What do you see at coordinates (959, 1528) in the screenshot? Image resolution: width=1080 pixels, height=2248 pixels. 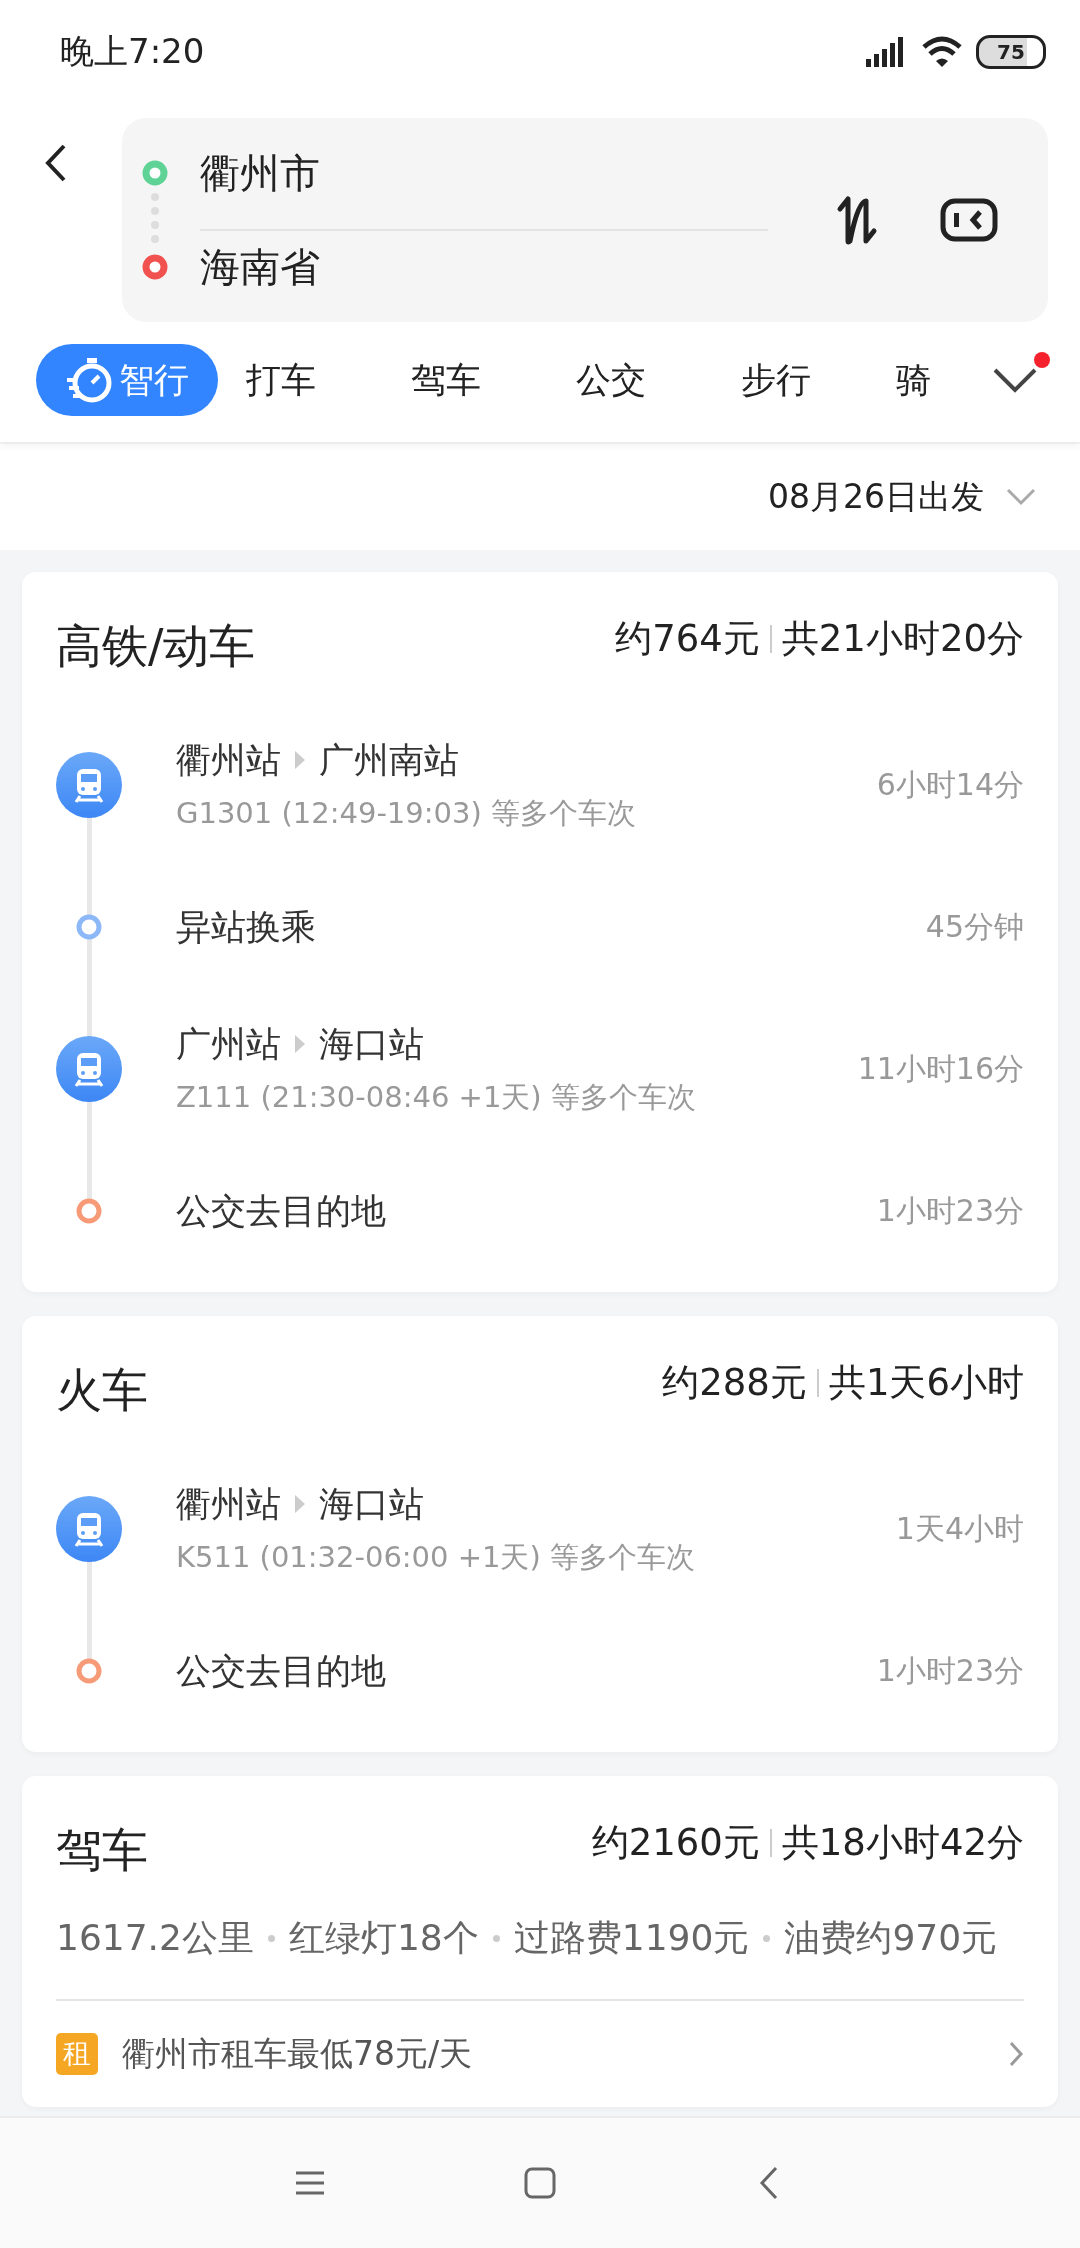 I see `leg-duration: 1天4小时` at bounding box center [959, 1528].